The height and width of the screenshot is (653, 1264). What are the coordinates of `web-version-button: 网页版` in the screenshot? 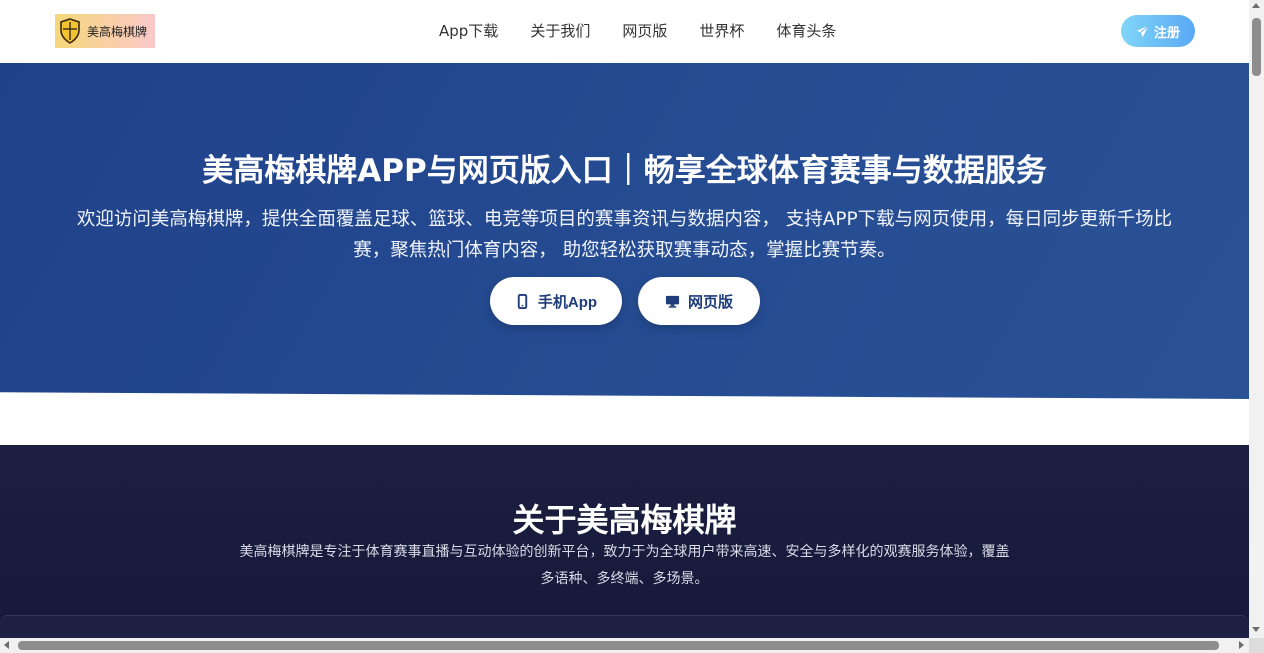 It's located at (699, 301).